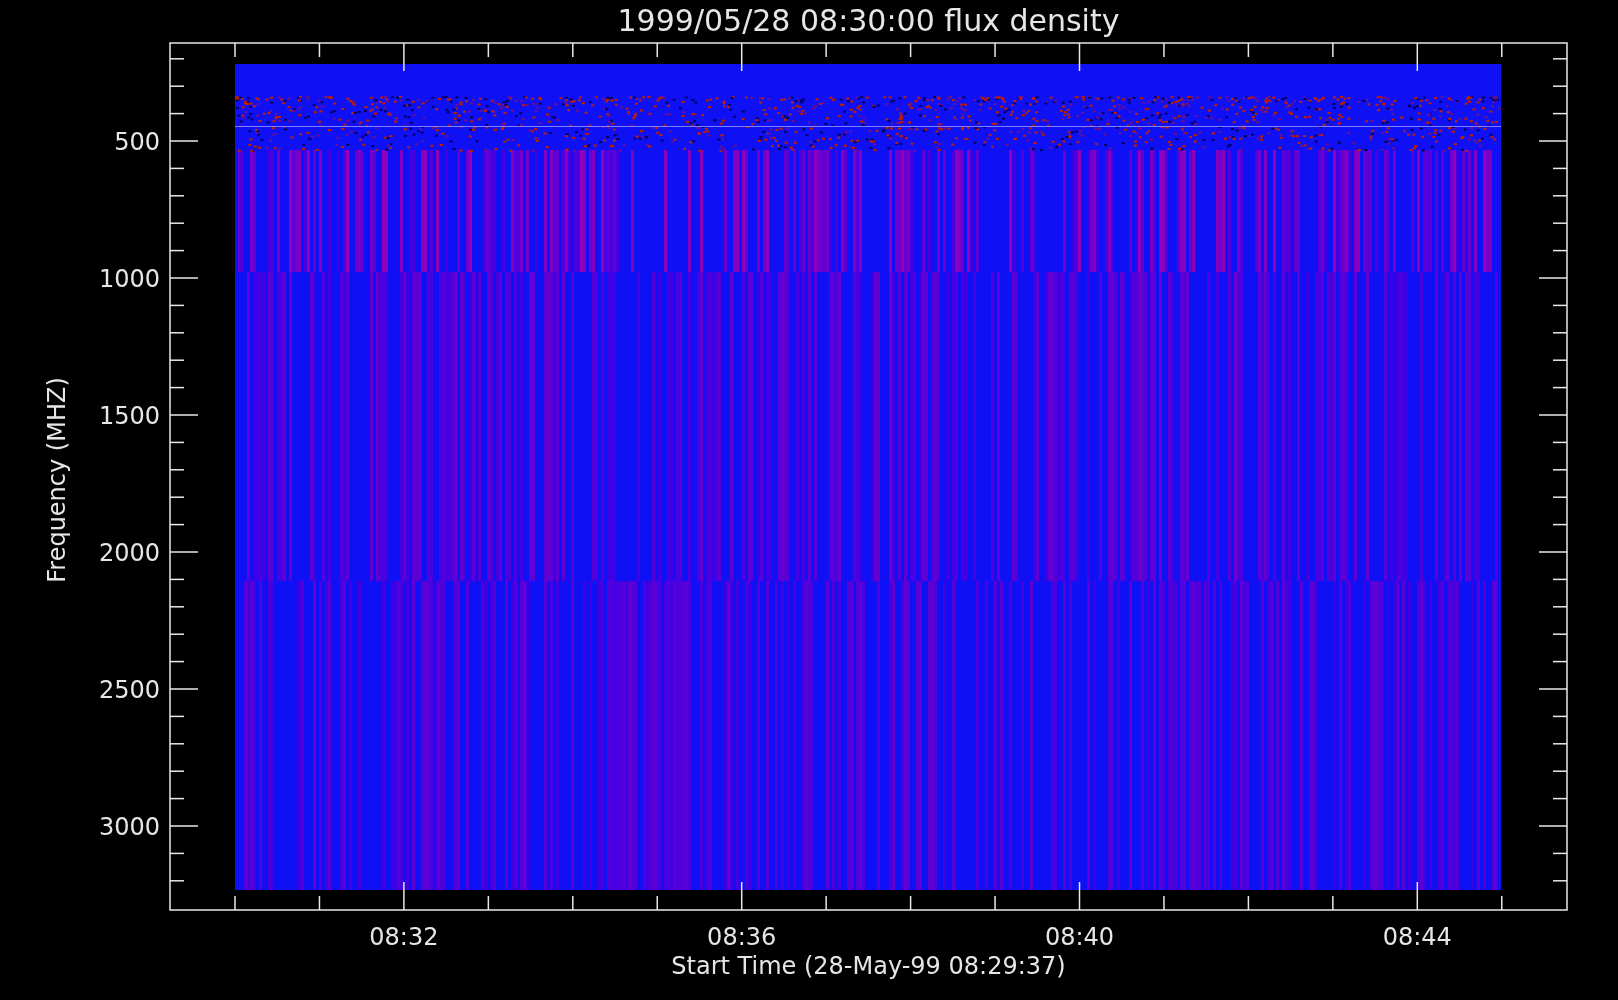 The height and width of the screenshot is (1000, 1618). I want to click on y-tick-label: 1500, so click(129, 416).